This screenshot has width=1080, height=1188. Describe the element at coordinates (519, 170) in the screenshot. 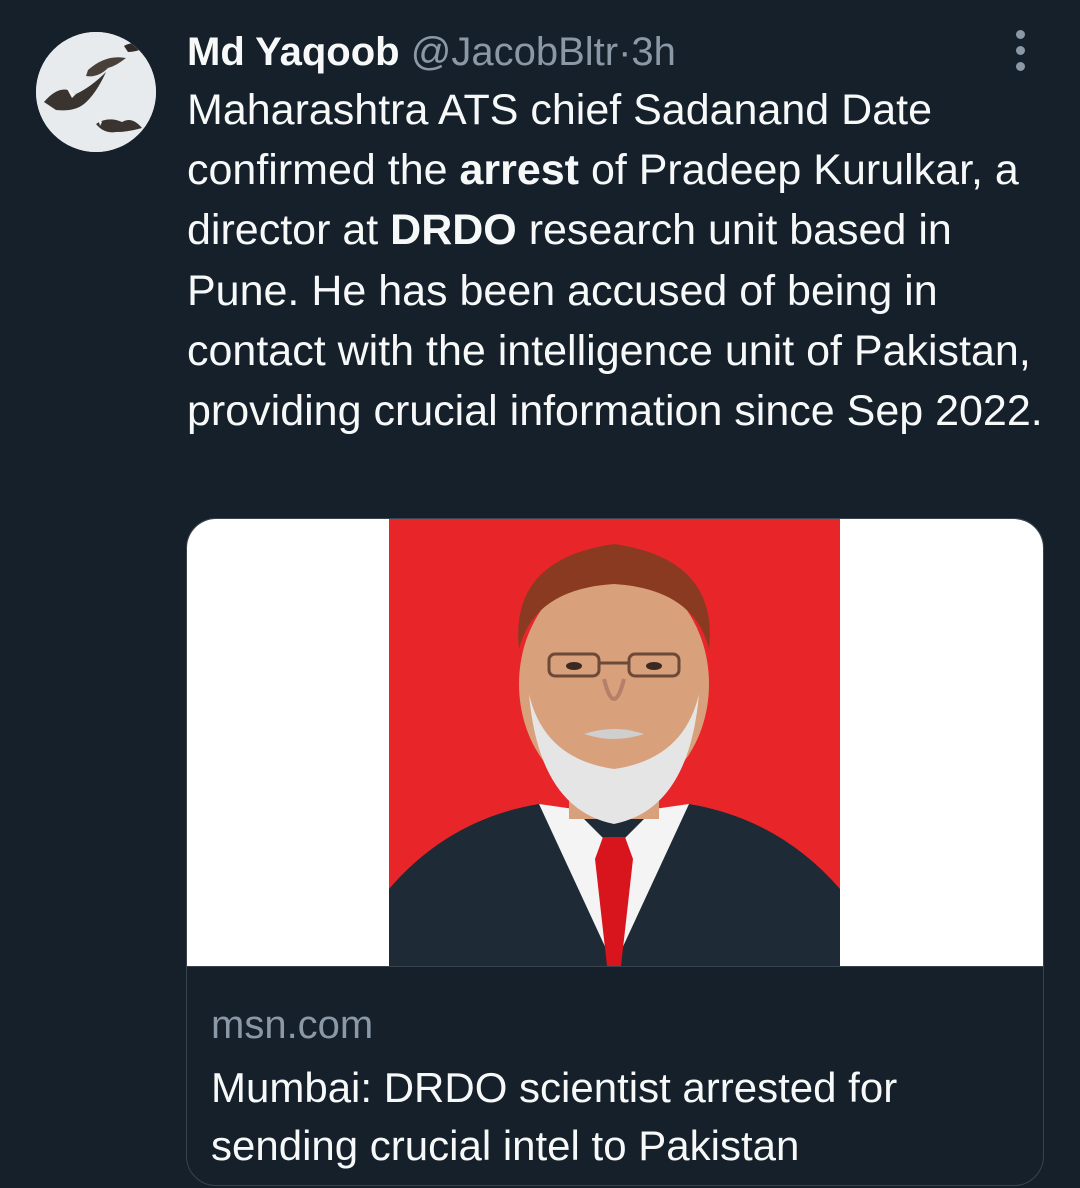

I see `tweet-text-bold: arrest` at that location.